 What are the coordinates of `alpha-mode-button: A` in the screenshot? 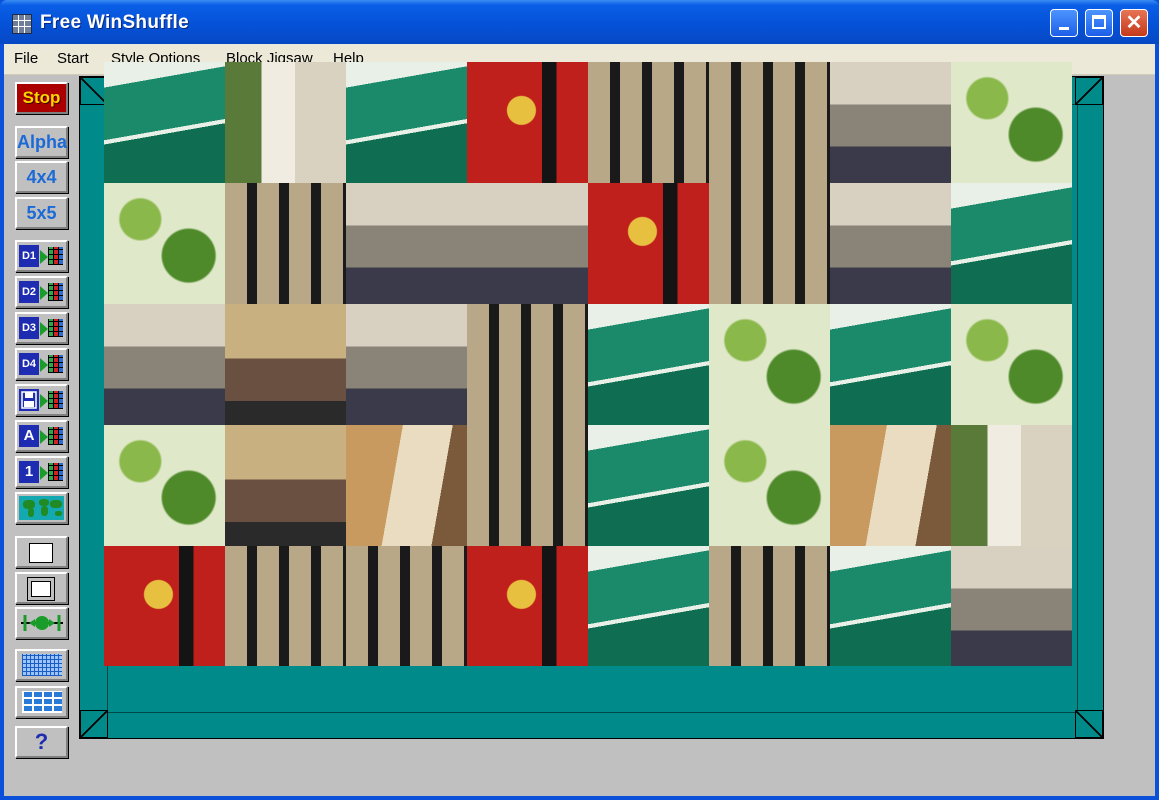 It's located at (41, 436).